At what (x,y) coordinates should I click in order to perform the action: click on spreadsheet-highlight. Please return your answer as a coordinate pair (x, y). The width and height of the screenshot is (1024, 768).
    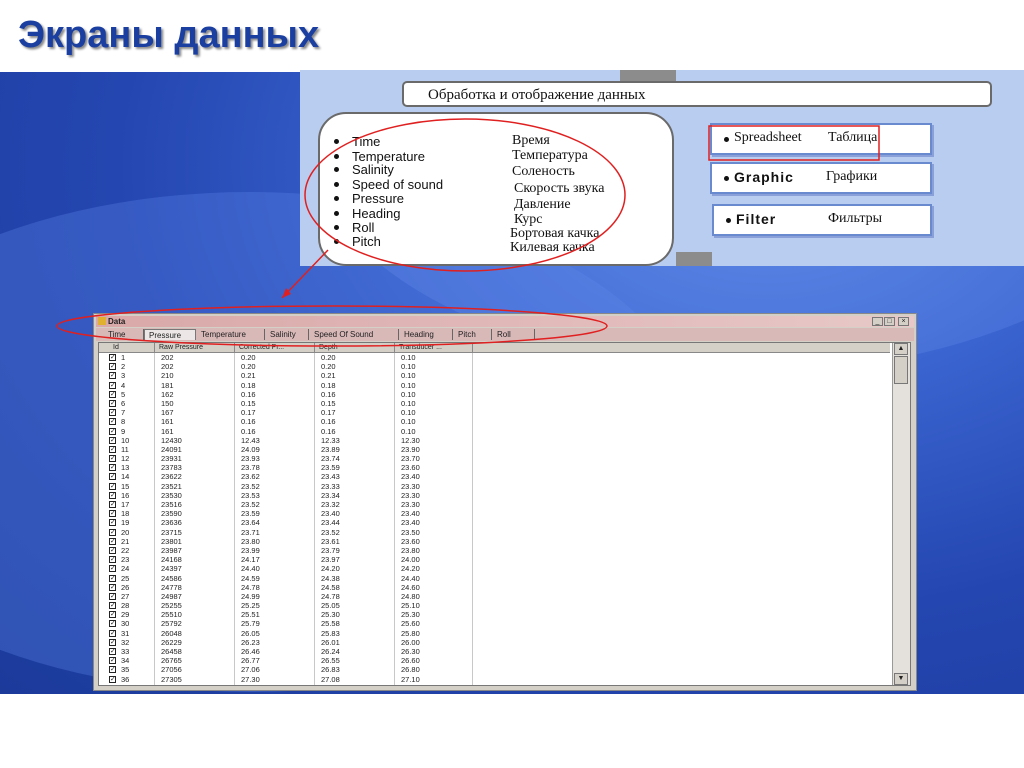
    Looking at the image, I should click on (794, 143).